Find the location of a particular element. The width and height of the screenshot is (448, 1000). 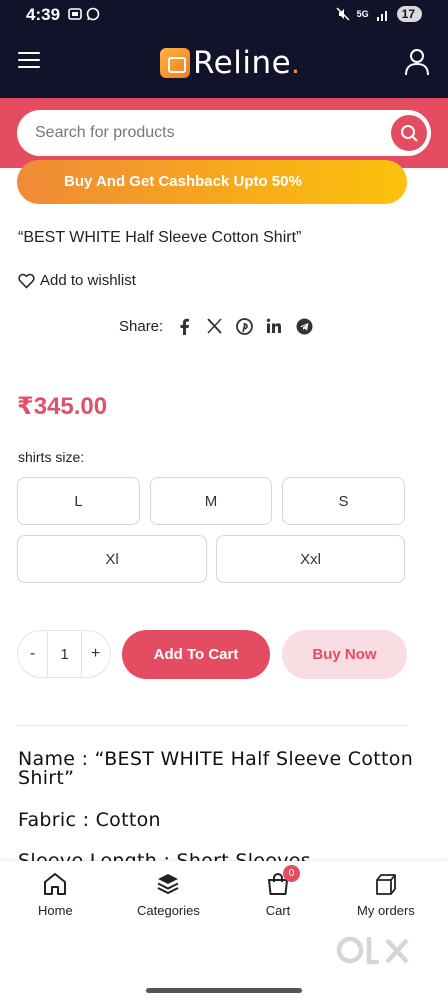

divider is located at coordinates (212, 725).